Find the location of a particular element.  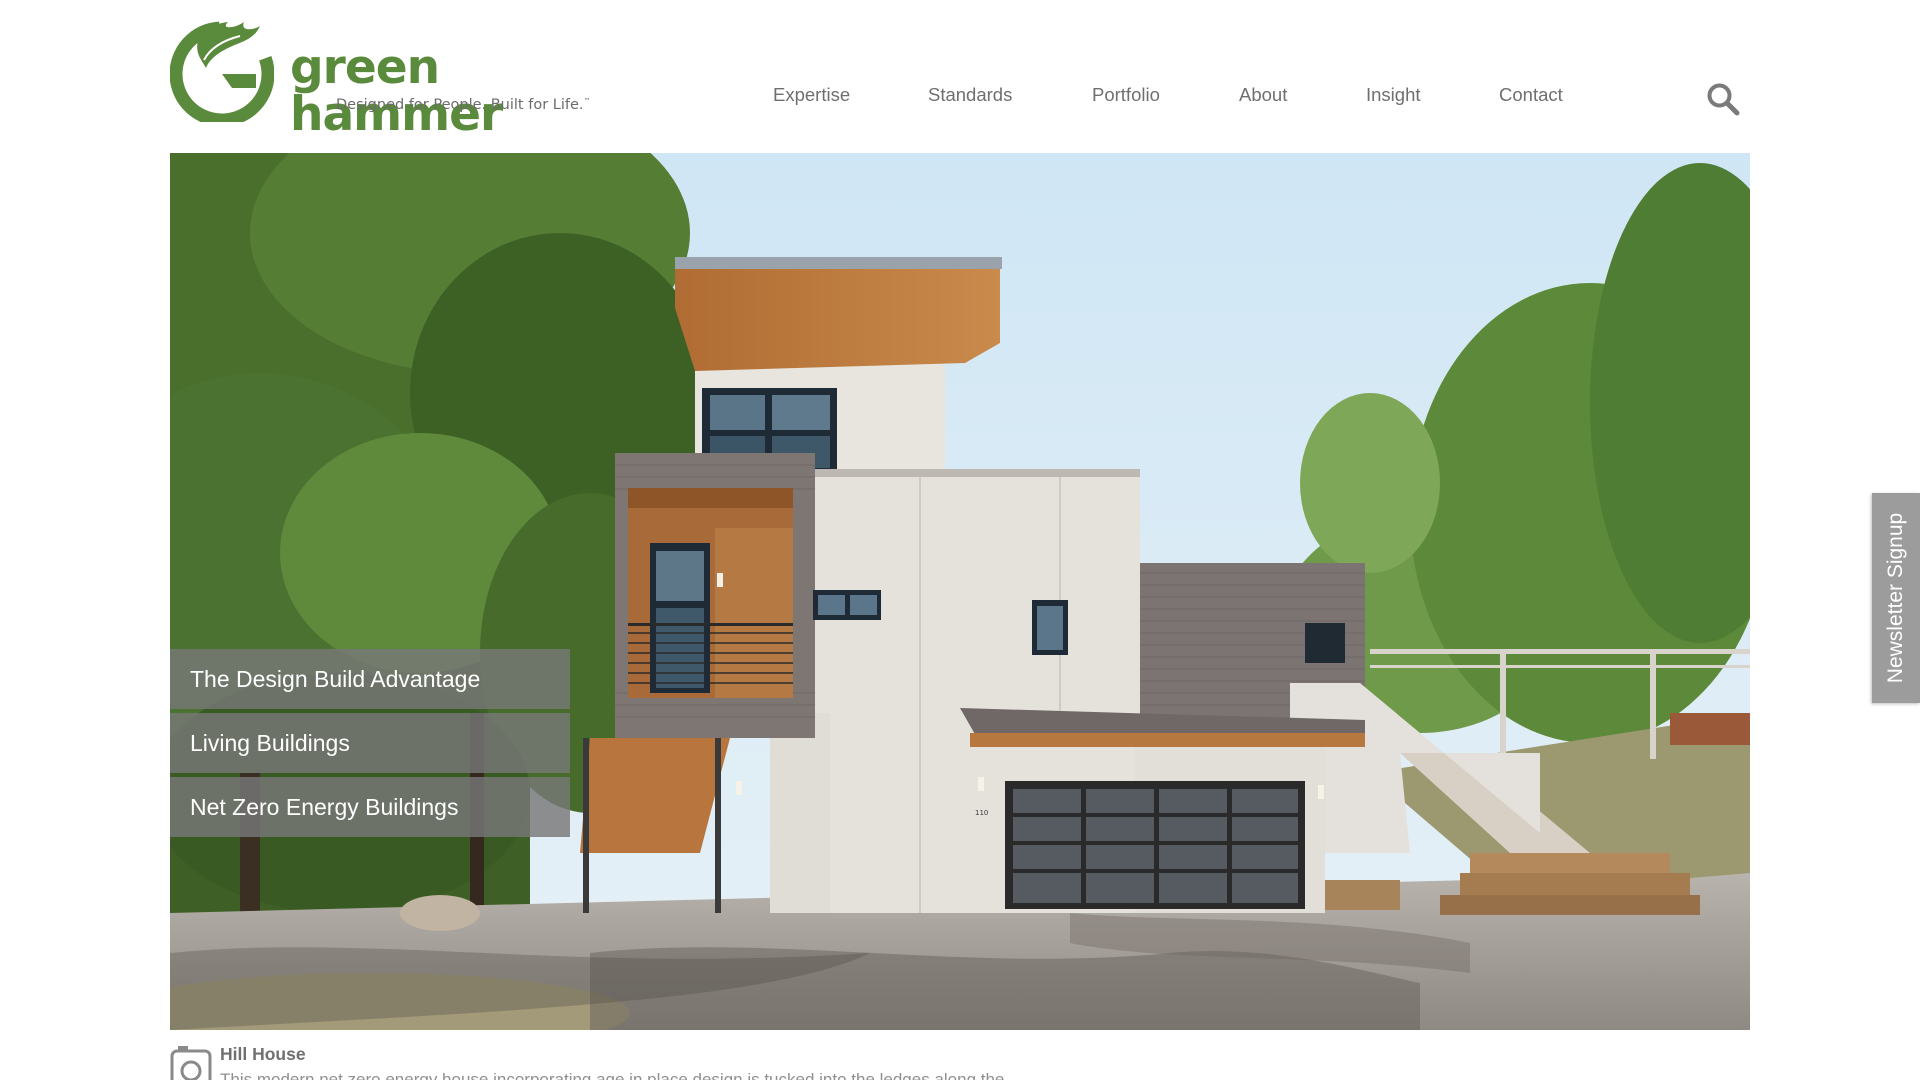

hero-link-net-zero: Net Zero Energy Buildings is located at coordinates (370, 807).